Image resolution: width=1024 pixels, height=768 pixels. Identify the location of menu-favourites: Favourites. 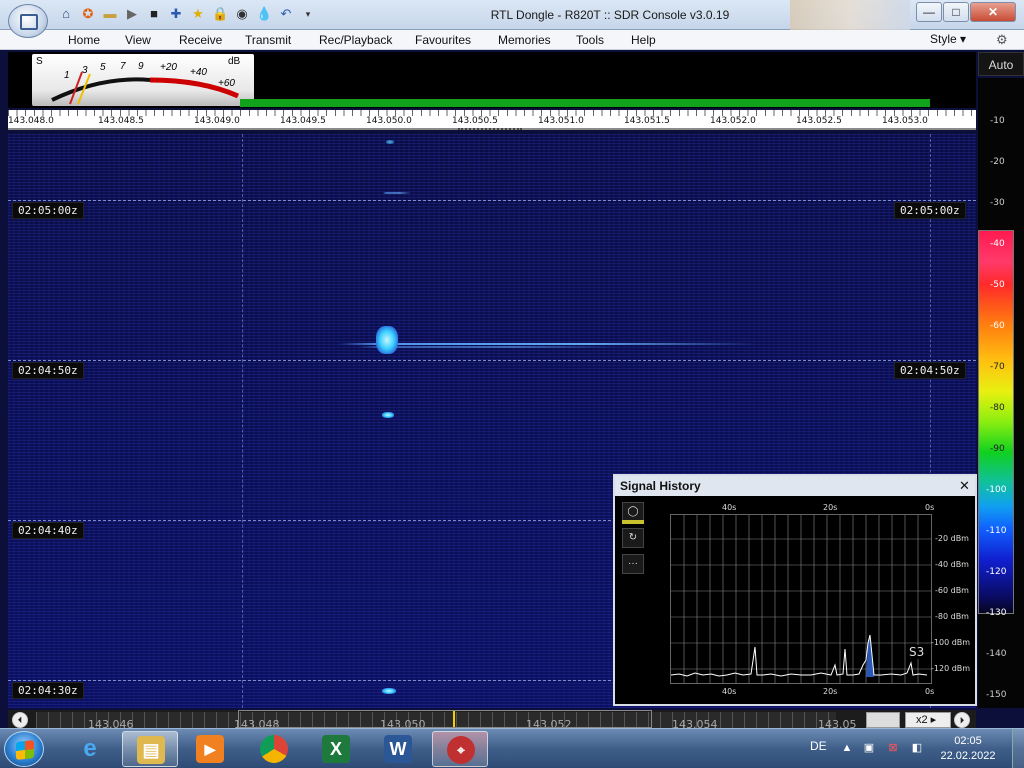
(443, 40).